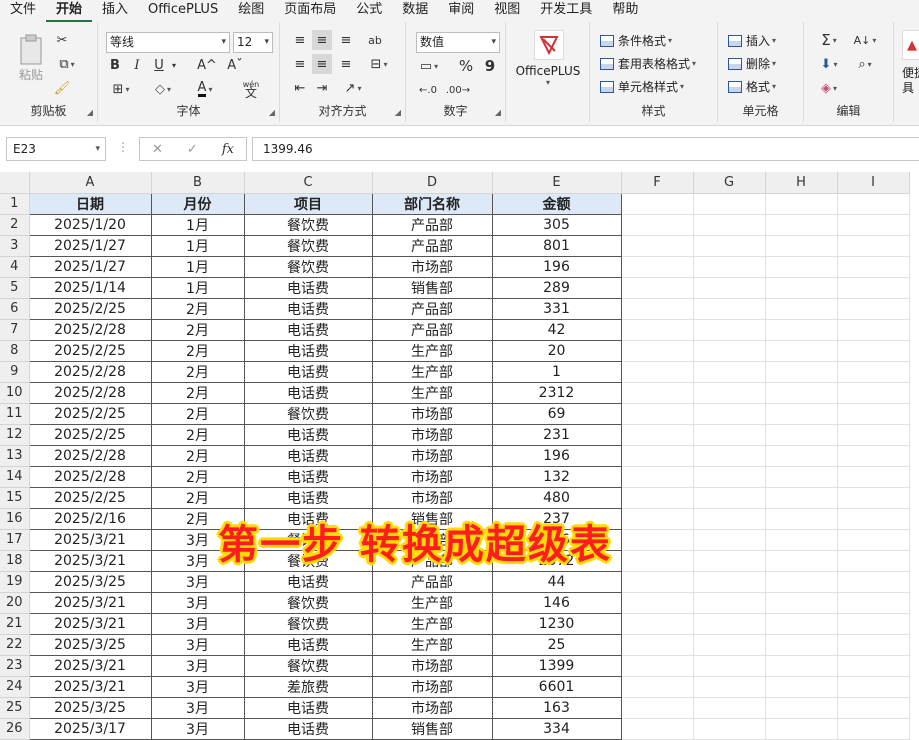 The image size is (919, 740). What do you see at coordinates (90, 392) in the screenshot?
I see `data-cell: 2025/2/28` at bounding box center [90, 392].